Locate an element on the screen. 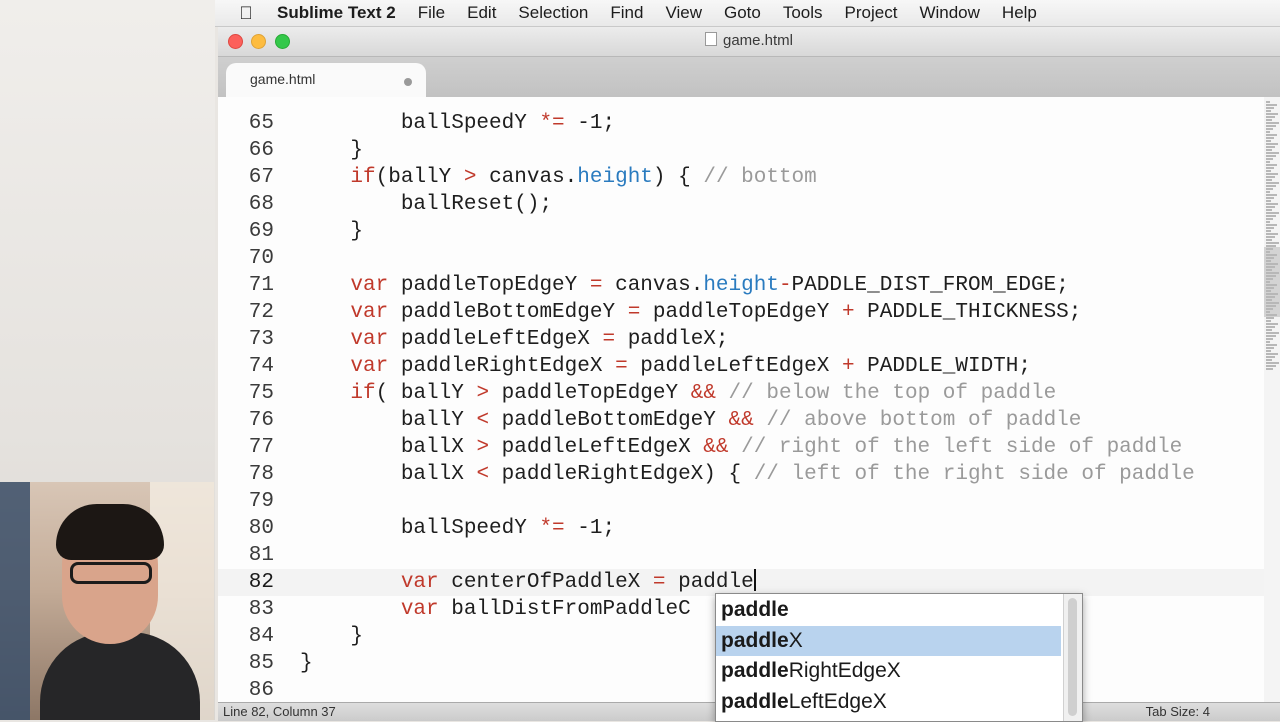 The width and height of the screenshot is (1280, 722). code-line-66: 66 } is located at coordinates (741, 150).